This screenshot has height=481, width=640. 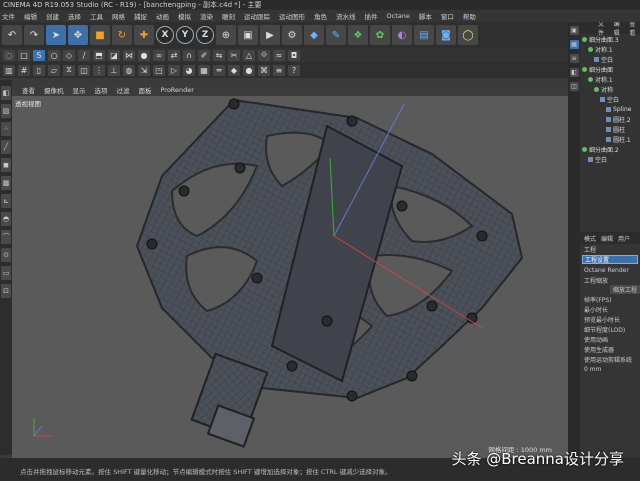 I want to click on material-icon: ◕, so click(x=189, y=70).